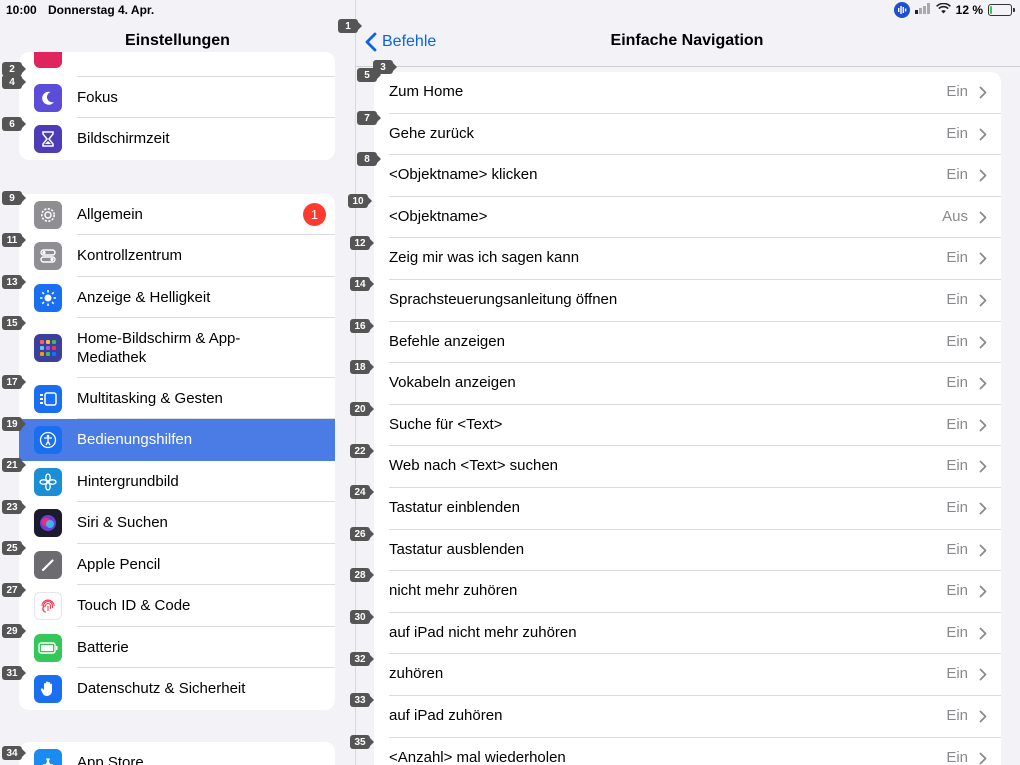 The width and height of the screenshot is (1020, 765). What do you see at coordinates (400, 42) in the screenshot?
I see `back-button: Befehle` at bounding box center [400, 42].